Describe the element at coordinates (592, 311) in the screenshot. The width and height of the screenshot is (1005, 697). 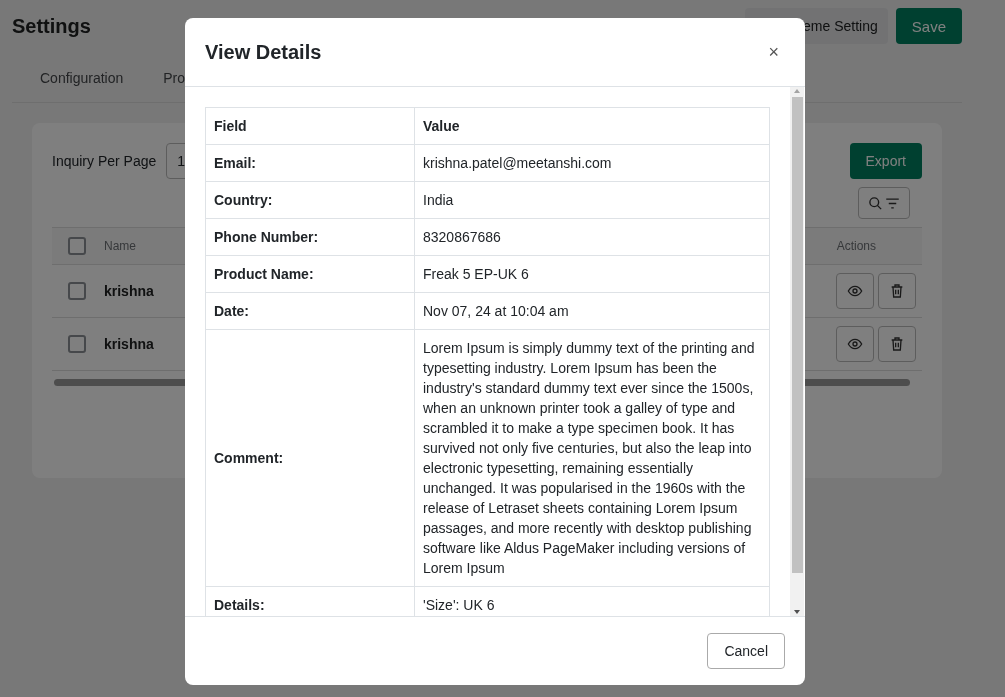
I see `value-cell: Nov 07, 24 at 10:04 am` at that location.